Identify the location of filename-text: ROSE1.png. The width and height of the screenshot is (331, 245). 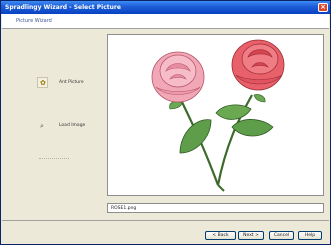
(124, 208).